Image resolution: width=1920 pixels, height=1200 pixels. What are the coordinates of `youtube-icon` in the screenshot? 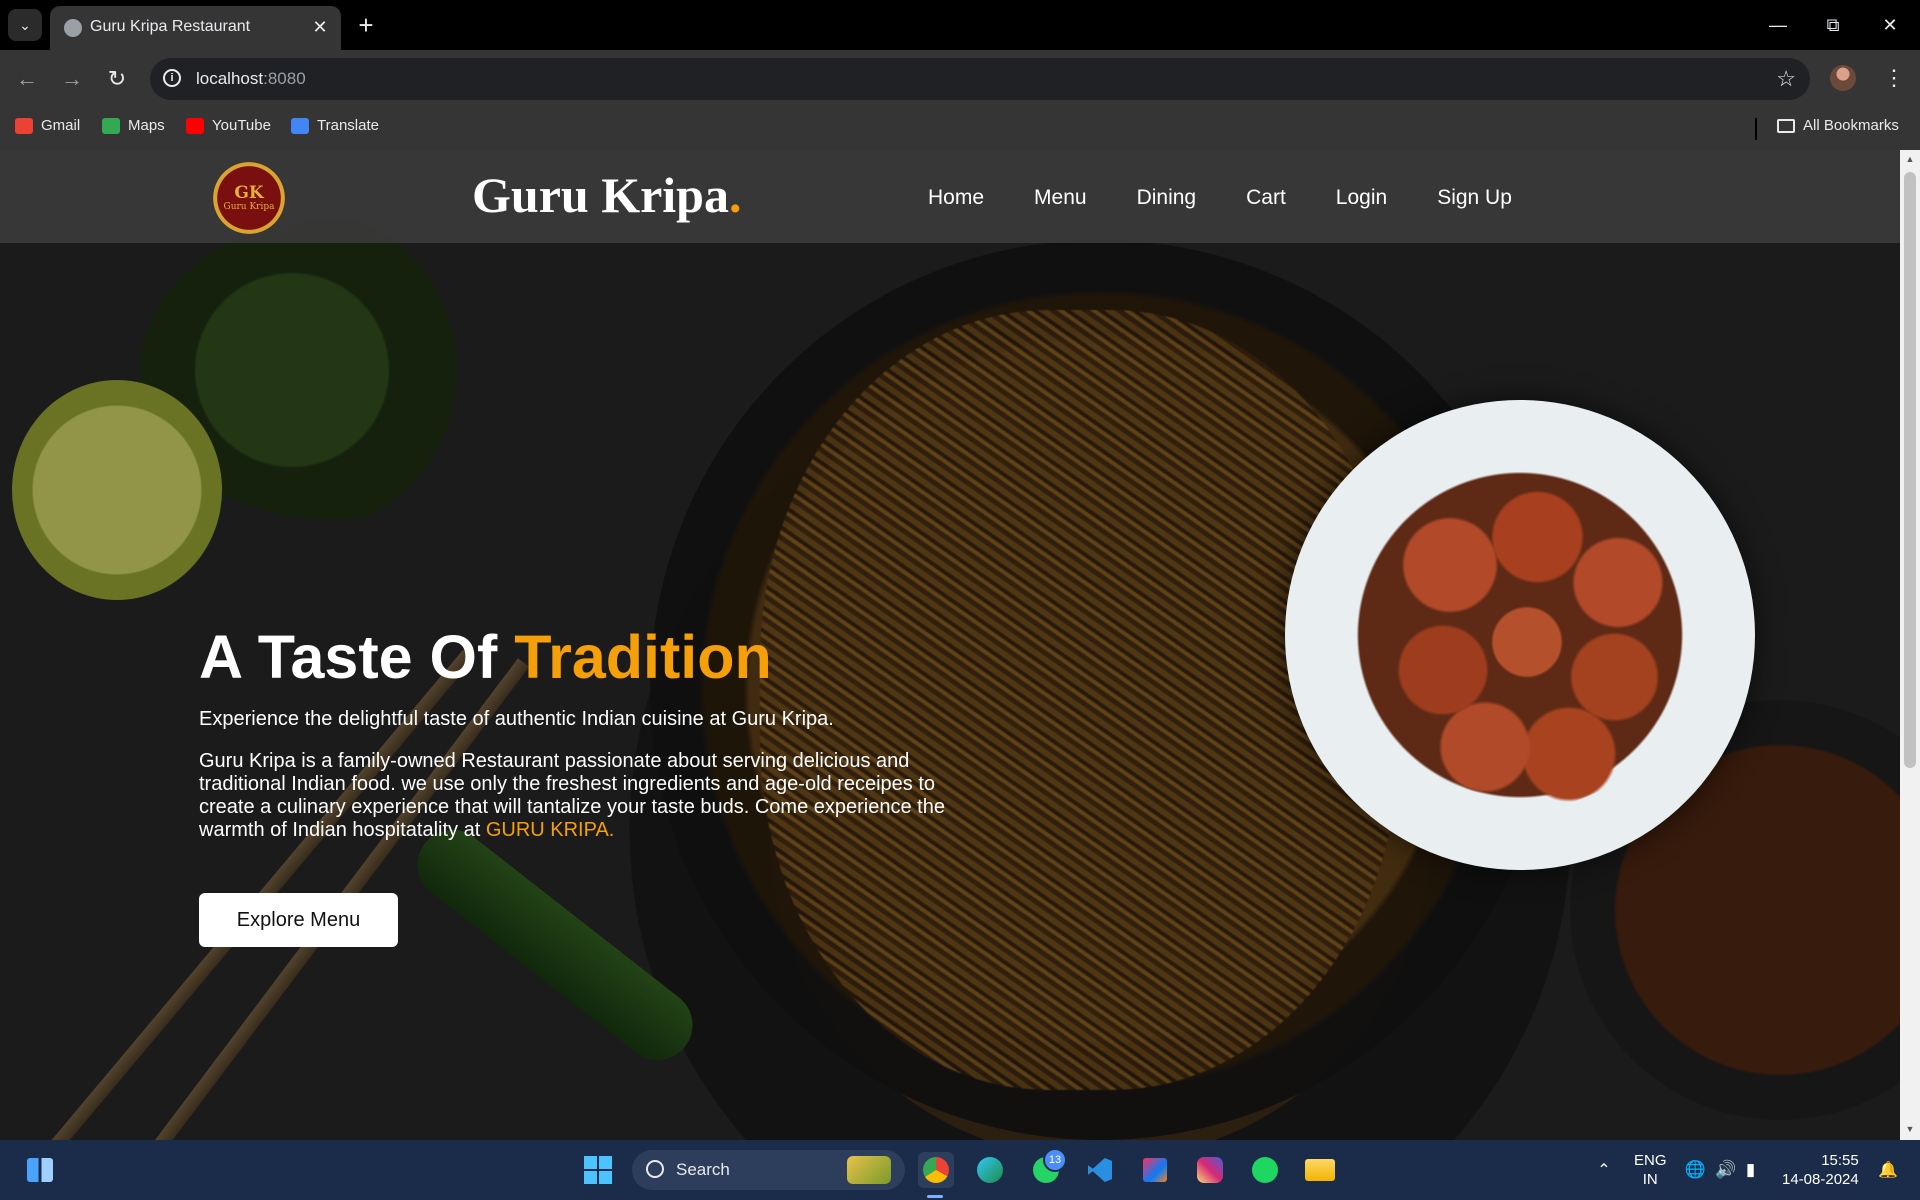 It's located at (195, 125).